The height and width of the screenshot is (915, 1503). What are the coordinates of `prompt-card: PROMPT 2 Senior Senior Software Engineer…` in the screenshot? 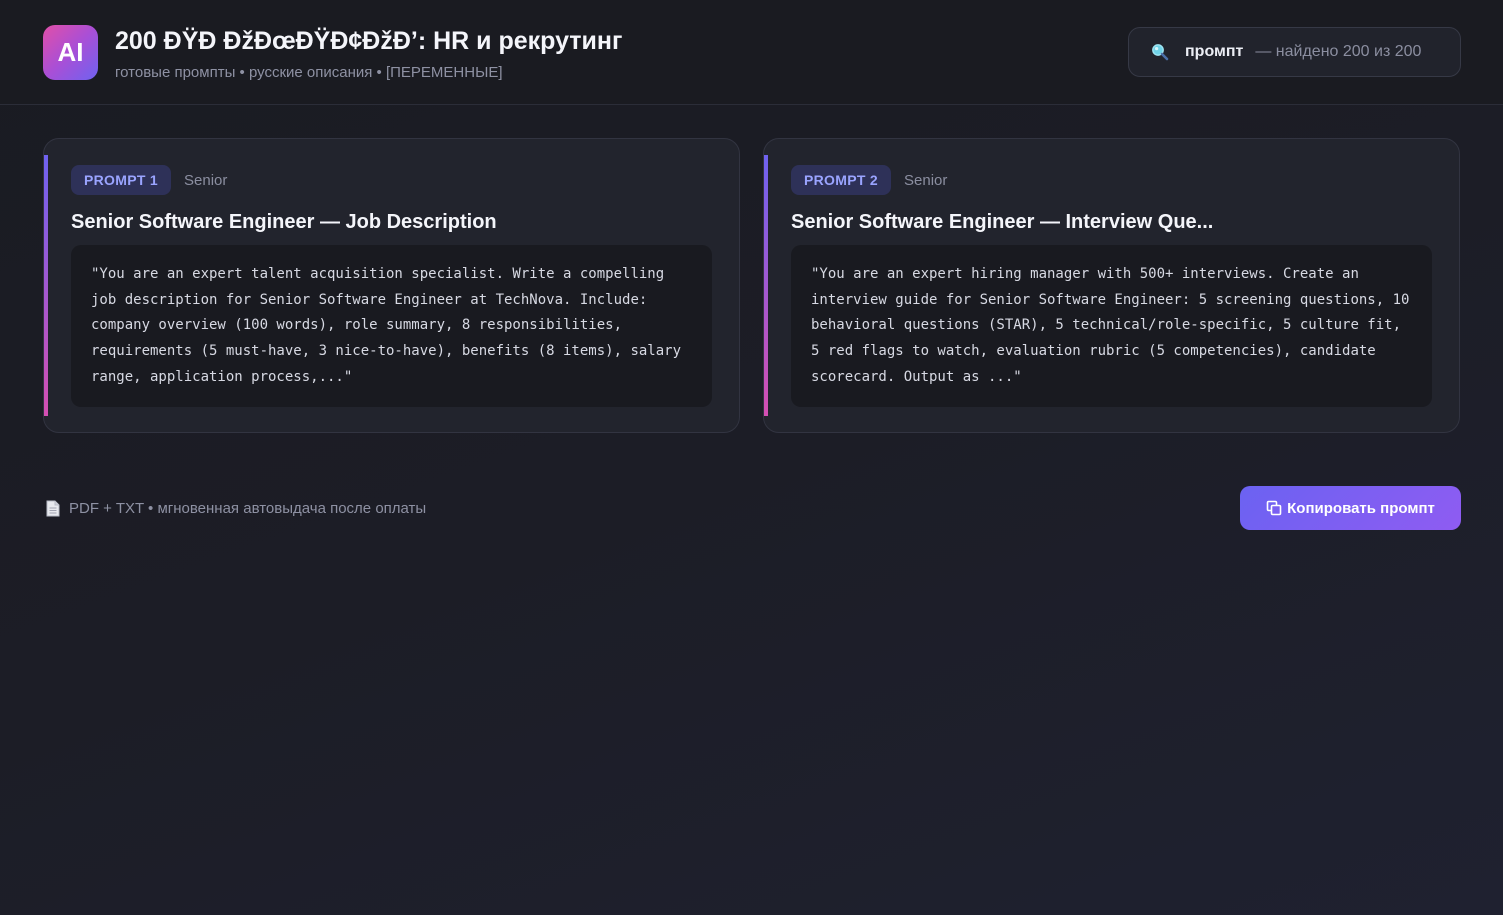 It's located at (1111, 285).